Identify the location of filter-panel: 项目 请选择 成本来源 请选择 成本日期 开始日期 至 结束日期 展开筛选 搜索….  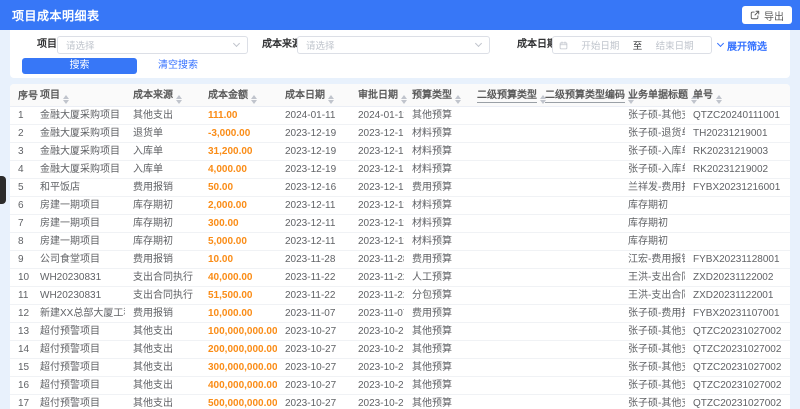
(400, 54).